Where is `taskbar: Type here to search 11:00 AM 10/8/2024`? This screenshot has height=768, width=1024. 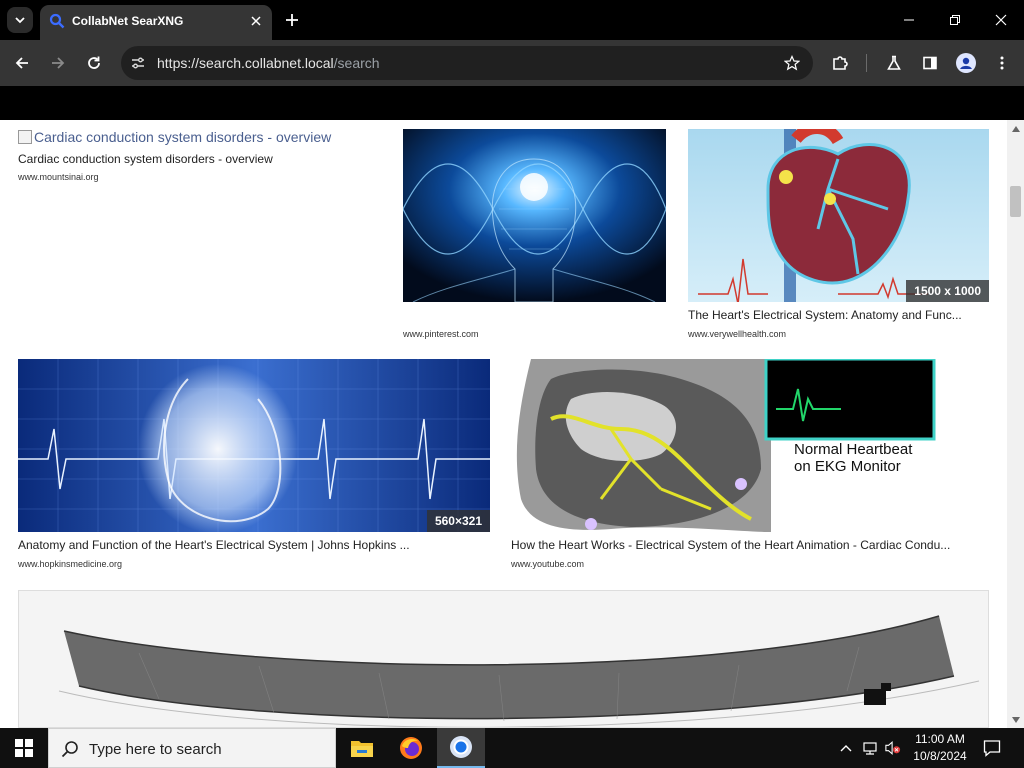 taskbar: Type here to search 11:00 AM 10/8/2024 is located at coordinates (512, 748).